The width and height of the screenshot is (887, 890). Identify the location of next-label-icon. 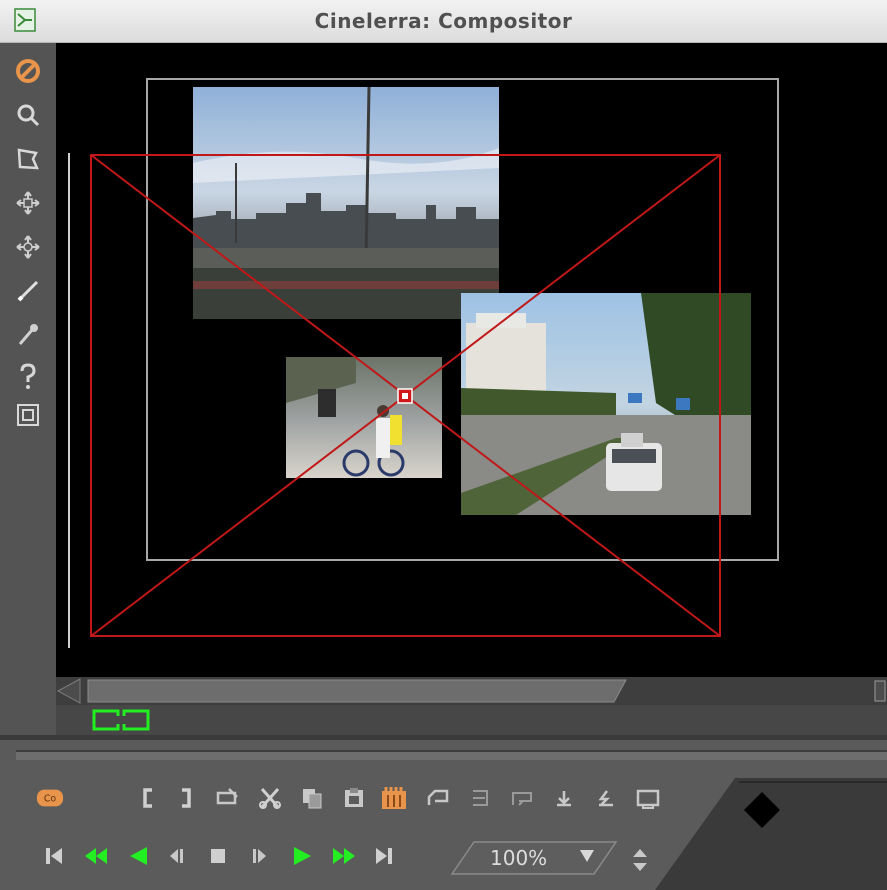
(480, 798).